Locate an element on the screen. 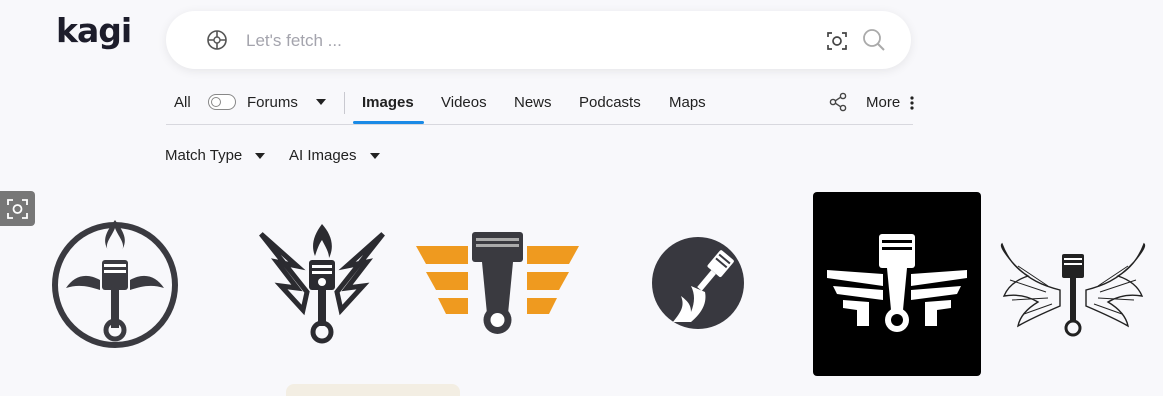 The height and width of the screenshot is (396, 1163). piston-winged-flame-circle-icon is located at coordinates (115, 284).